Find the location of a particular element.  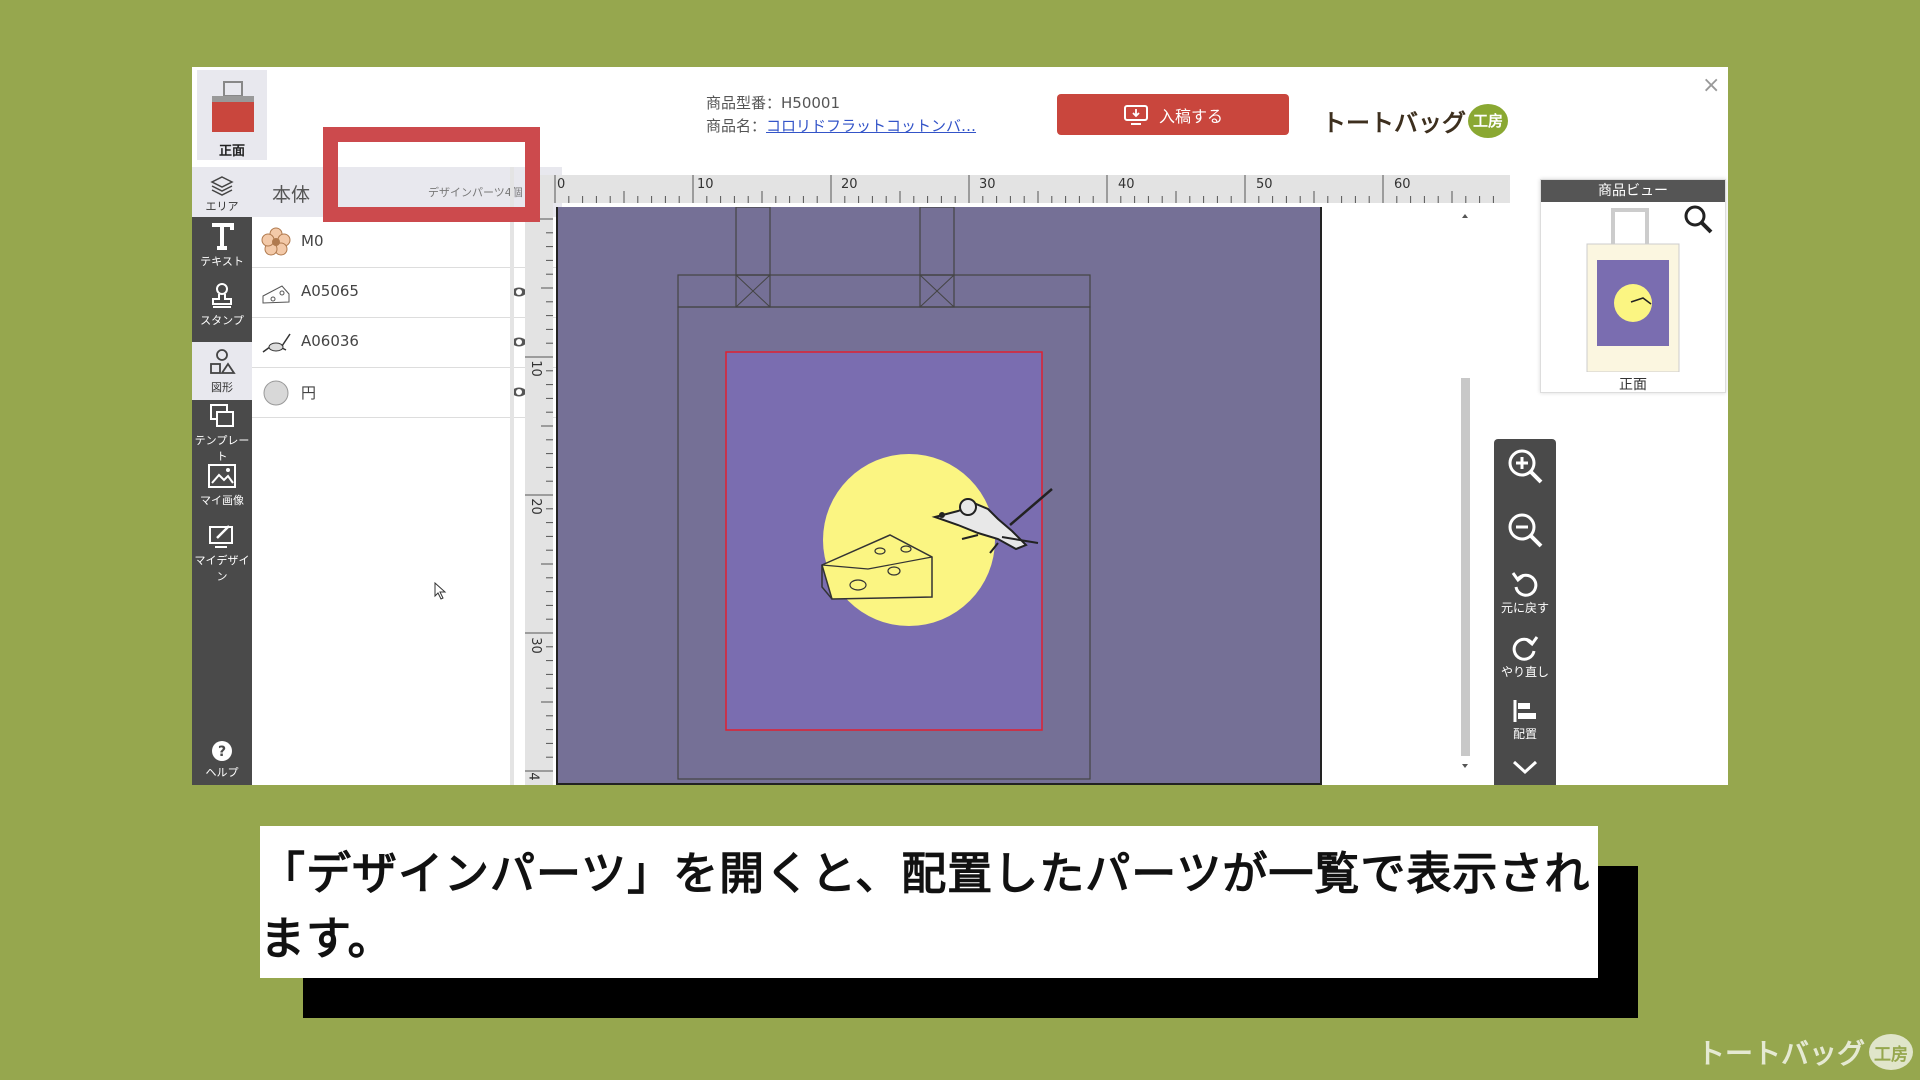

undo-button: 元に戻す is located at coordinates (1525, 592).